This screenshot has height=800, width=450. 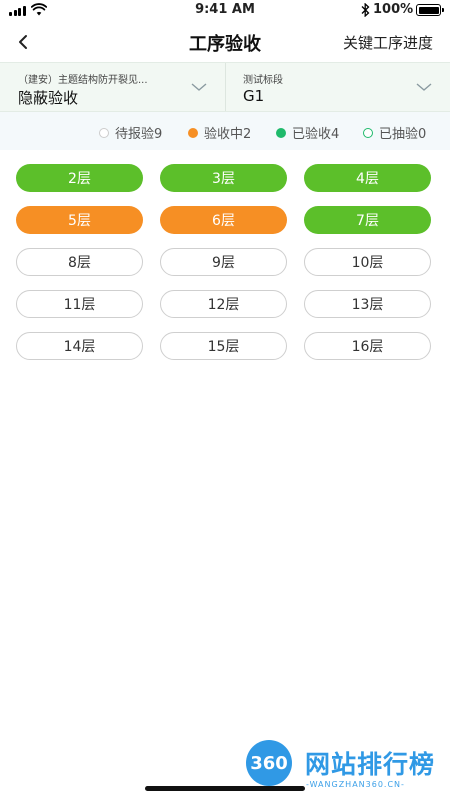 I want to click on filter-bar: （建安）主题结构防开裂见... 隐蔽验收 测试标段 G1, so click(x=225, y=87).